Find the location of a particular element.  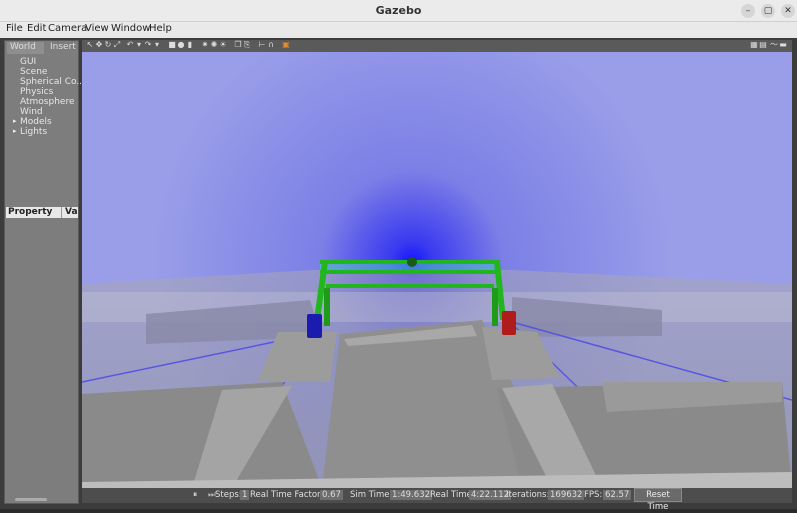

menu-view: View is located at coordinates (97, 28).